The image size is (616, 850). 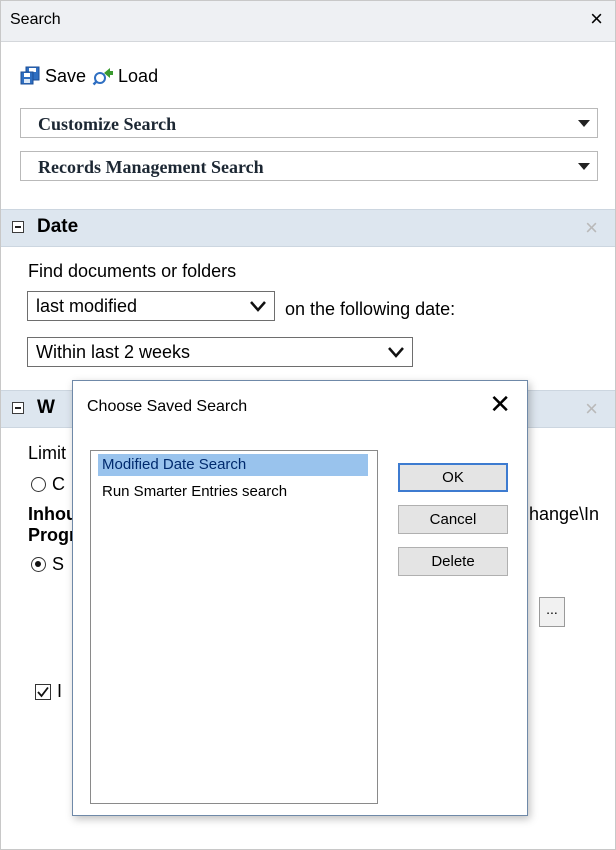 What do you see at coordinates (453, 477) in the screenshot?
I see `ok-button: OK` at bounding box center [453, 477].